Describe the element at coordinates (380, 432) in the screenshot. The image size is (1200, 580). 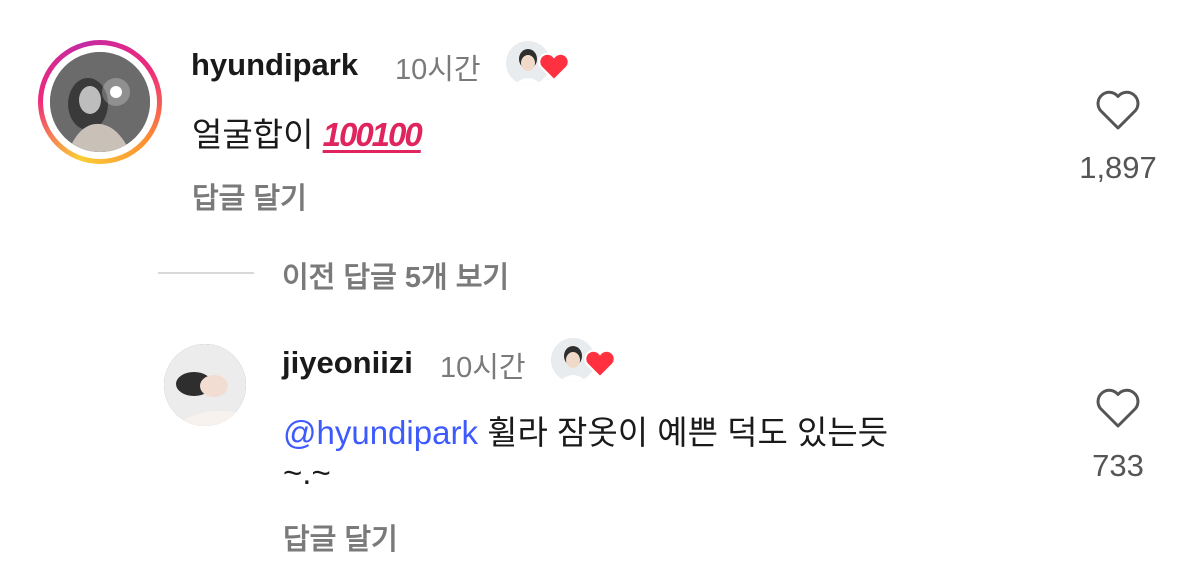
I see `mention-link: @hyundipark` at that location.